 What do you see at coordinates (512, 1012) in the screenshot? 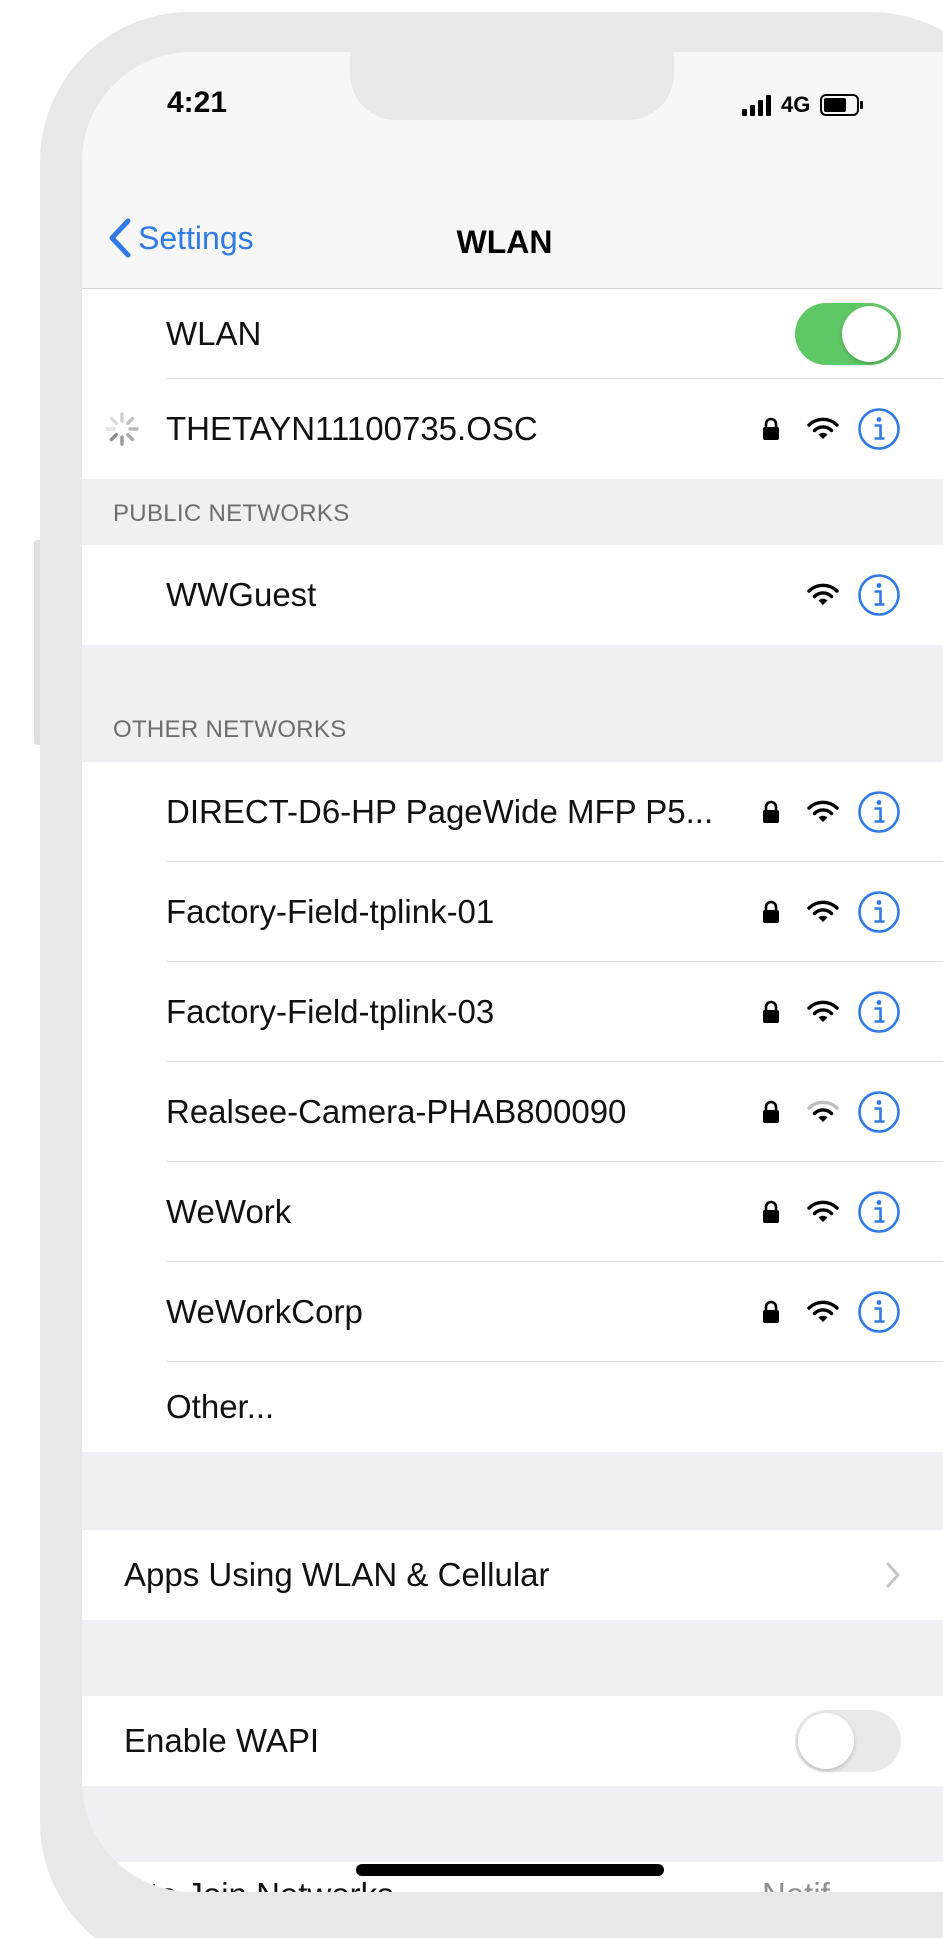
I see `network-row: Factory-Field-tplink-03` at bounding box center [512, 1012].